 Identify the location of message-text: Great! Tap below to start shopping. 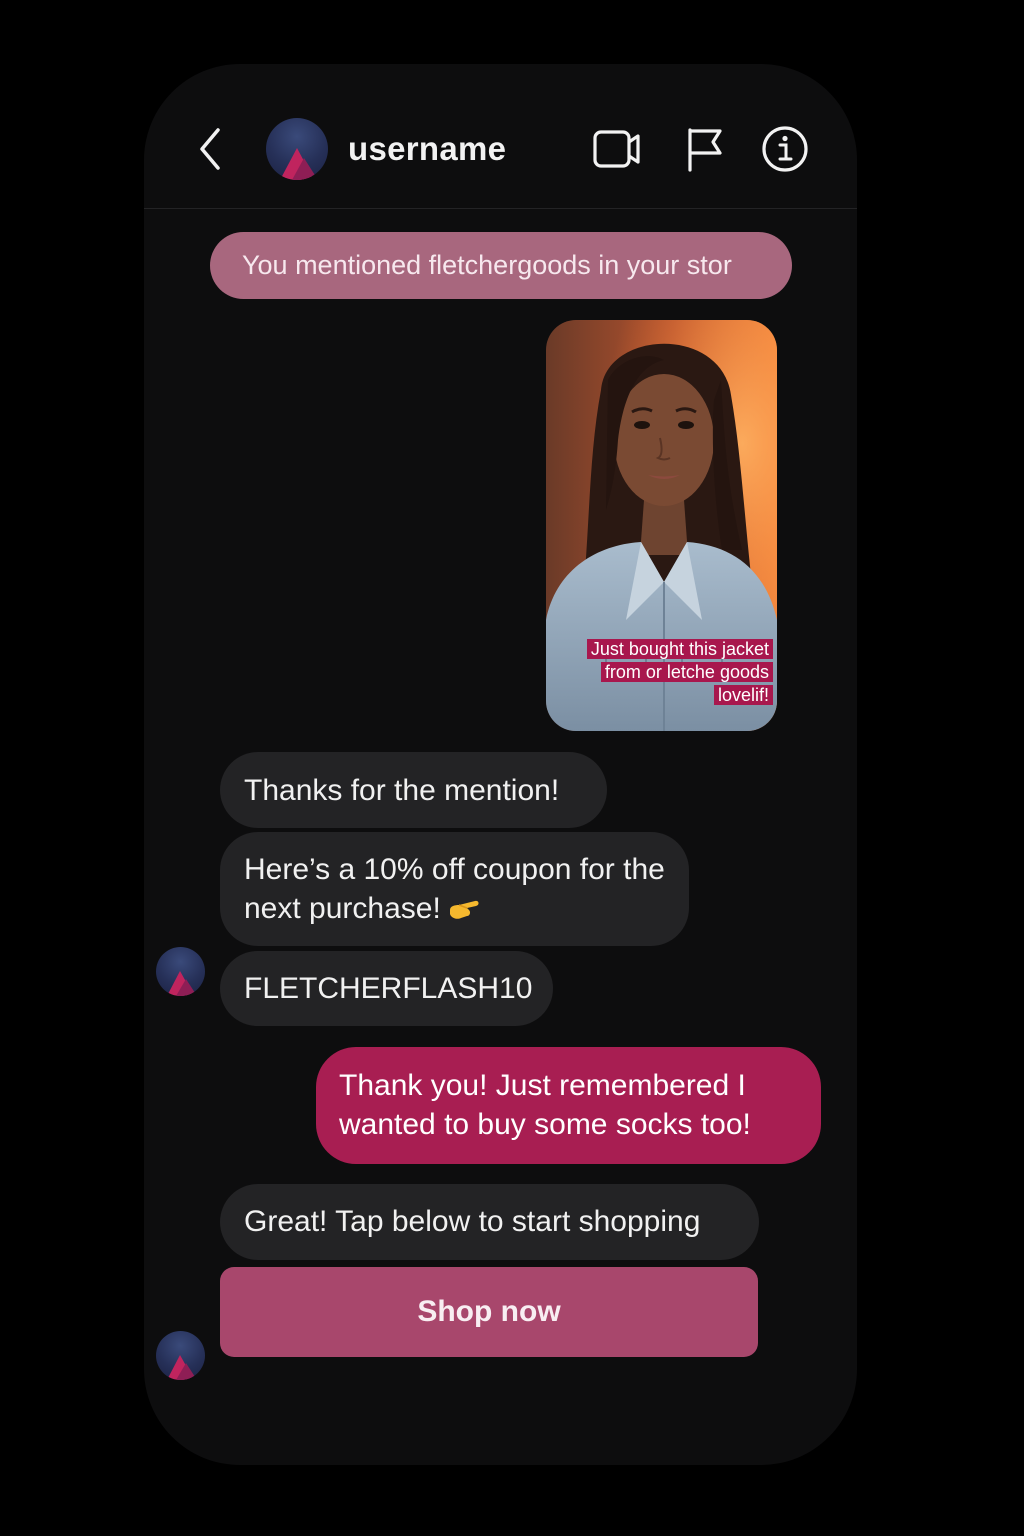
(472, 1221).